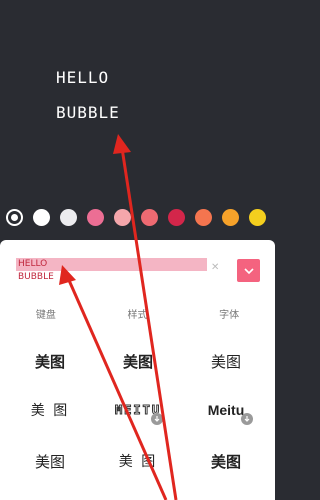  What do you see at coordinates (226, 461) in the screenshot?
I see `font-option-9: 美图` at bounding box center [226, 461].